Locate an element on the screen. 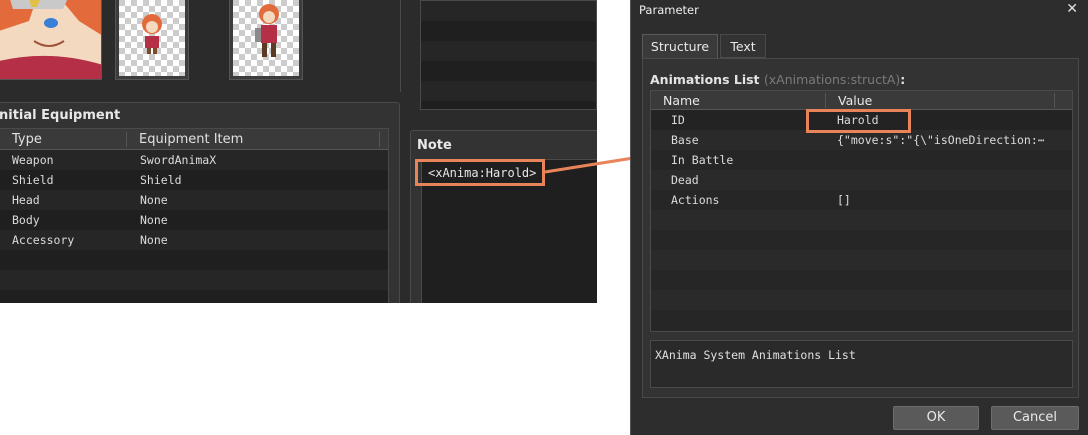  character-sprite-preview is located at coordinates (152, 38).